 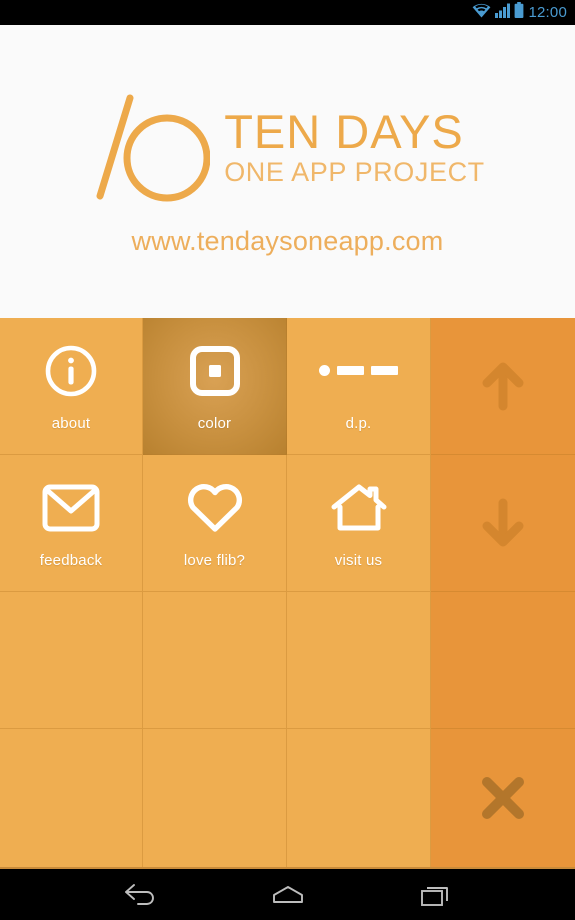 I want to click on tile-dp: d.p., so click(x=359, y=386).